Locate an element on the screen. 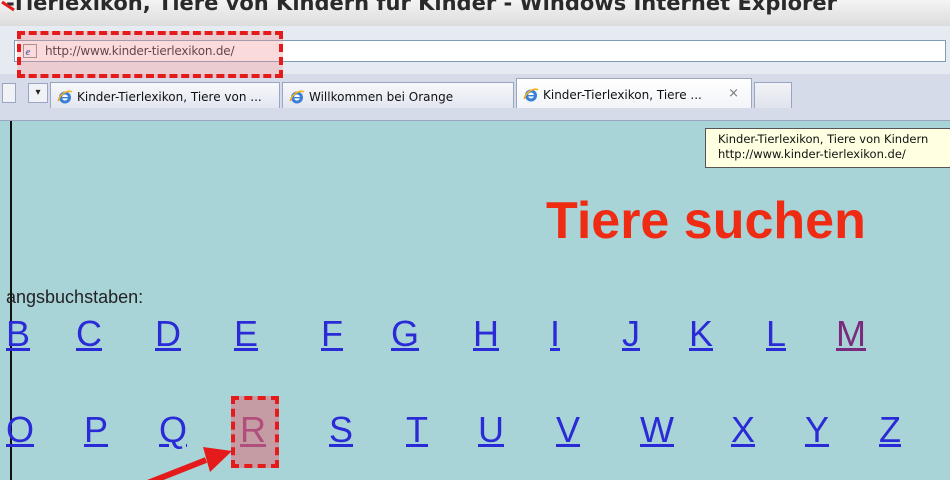  letter-link-q: Q is located at coordinates (173, 430).